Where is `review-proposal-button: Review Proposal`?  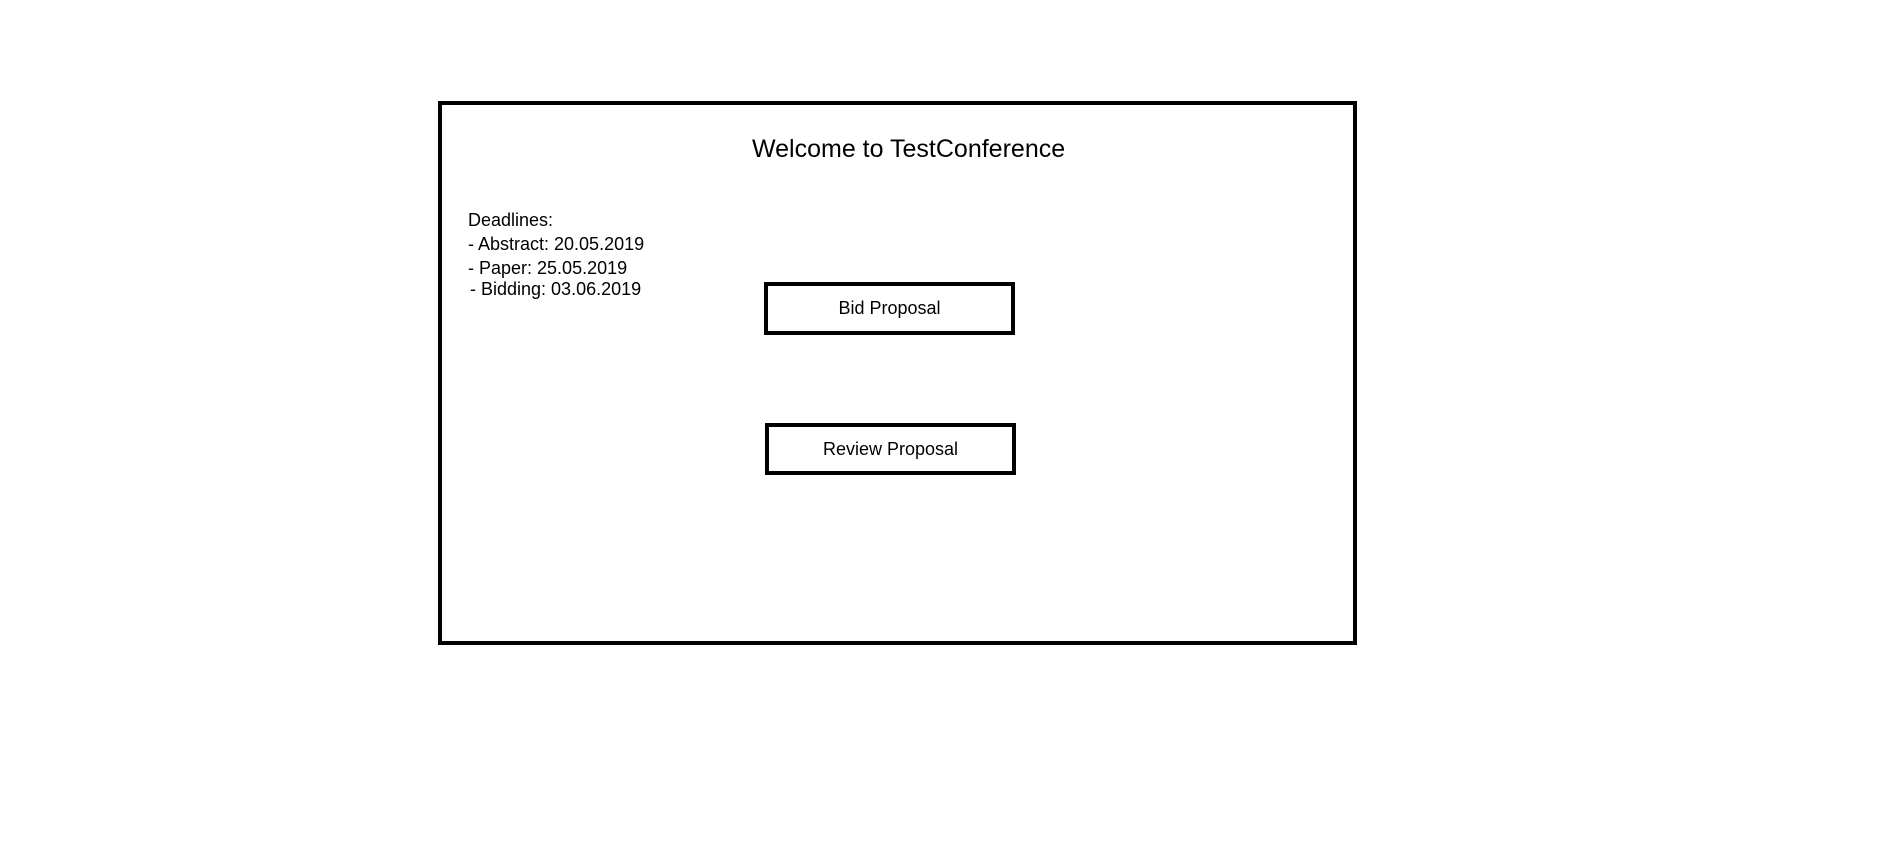
review-proposal-button: Review Proposal is located at coordinates (890, 449).